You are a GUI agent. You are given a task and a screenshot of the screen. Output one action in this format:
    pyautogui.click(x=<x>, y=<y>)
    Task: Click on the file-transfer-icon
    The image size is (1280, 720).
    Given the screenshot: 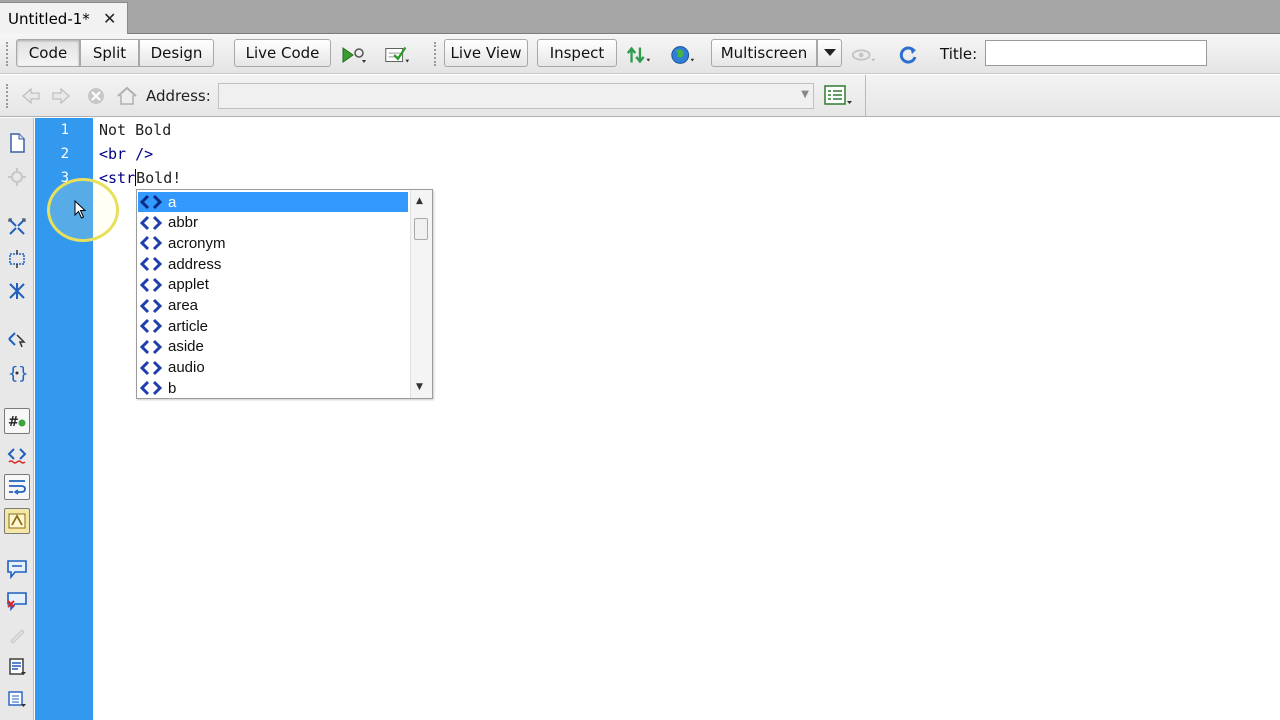 What is the action you would take?
    pyautogui.click(x=639, y=55)
    